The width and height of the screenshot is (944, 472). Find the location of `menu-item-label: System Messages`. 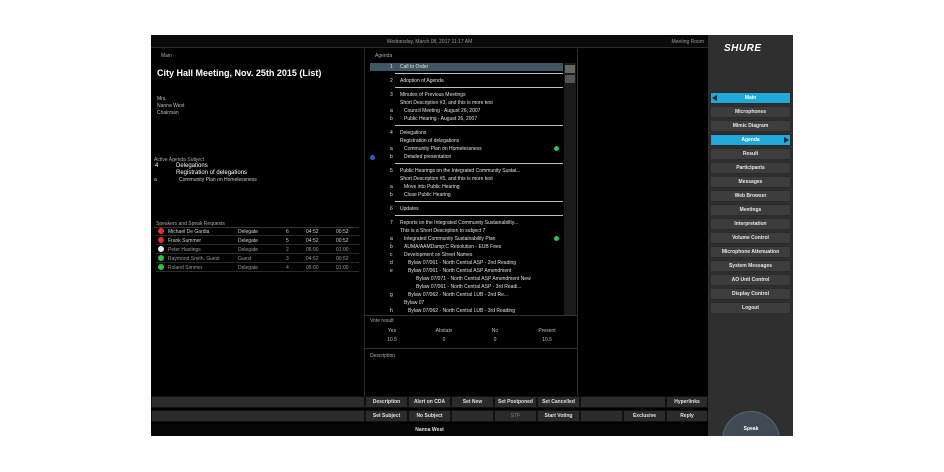

menu-item-label: System Messages is located at coordinates (750, 266).